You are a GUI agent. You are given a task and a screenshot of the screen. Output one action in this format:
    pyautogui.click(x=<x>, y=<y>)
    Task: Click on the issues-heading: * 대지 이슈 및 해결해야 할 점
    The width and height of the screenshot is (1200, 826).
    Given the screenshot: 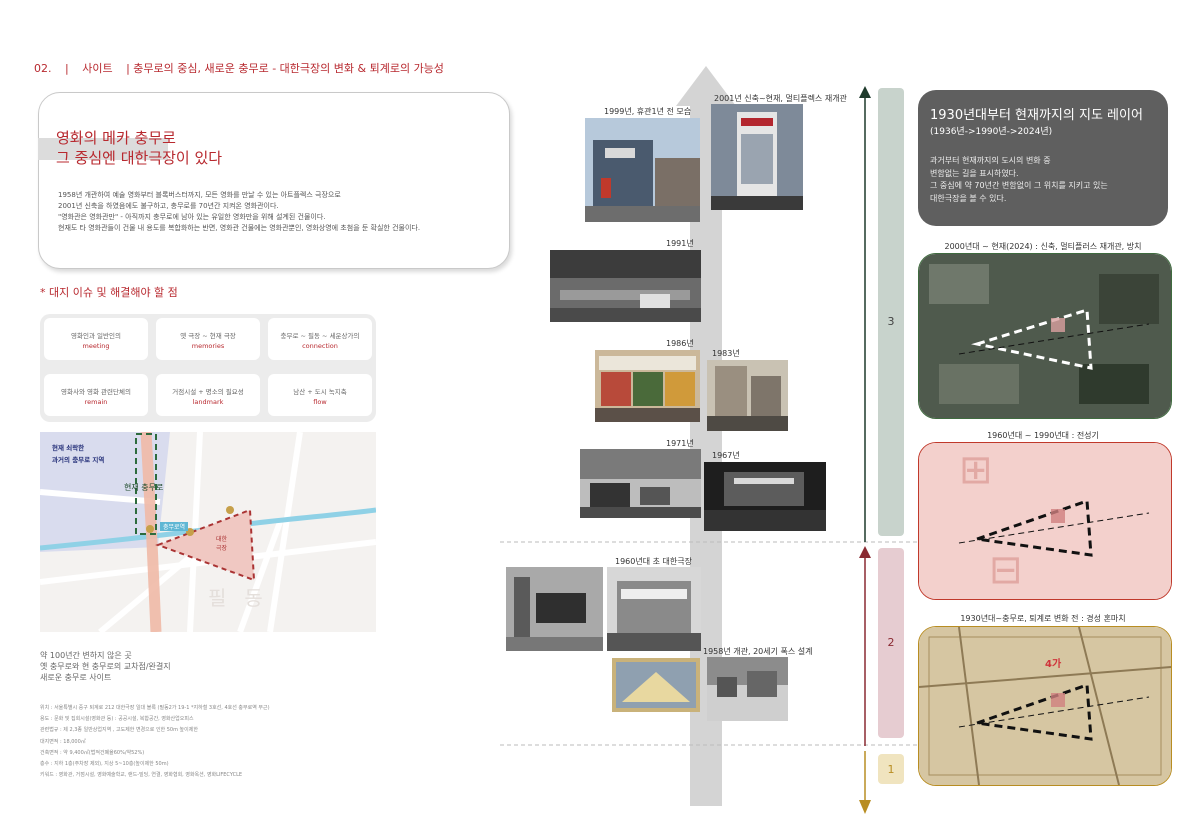 What is the action you would take?
    pyautogui.click(x=109, y=292)
    